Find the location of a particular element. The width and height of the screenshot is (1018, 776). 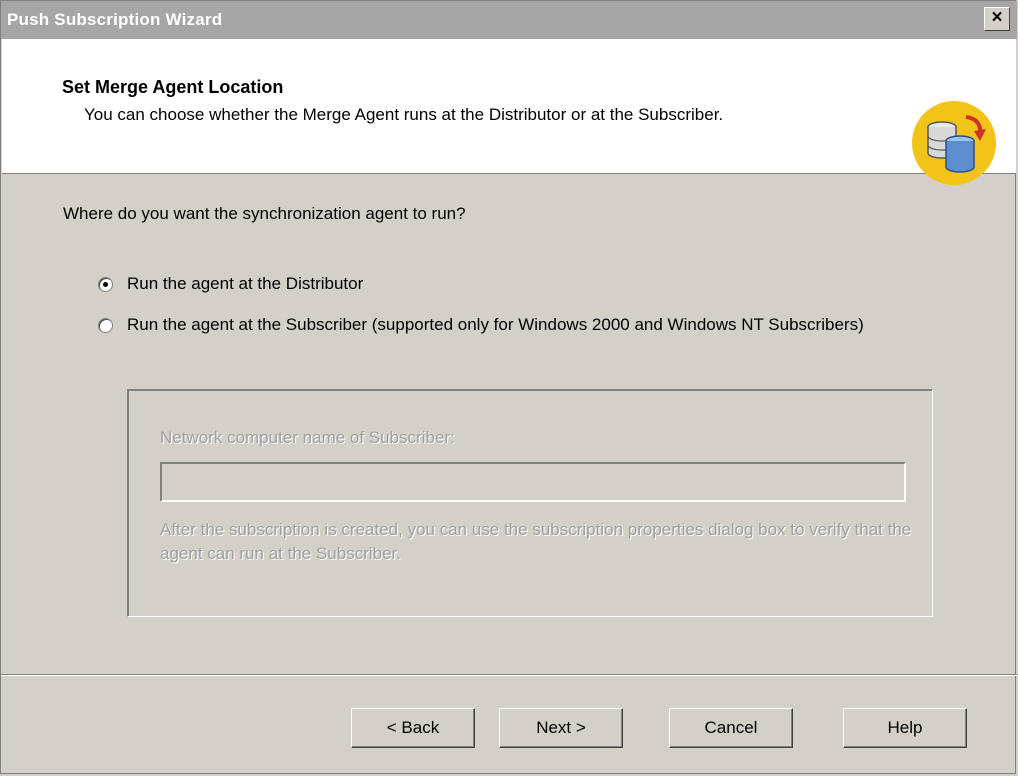

close-button: × is located at coordinates (997, 19).